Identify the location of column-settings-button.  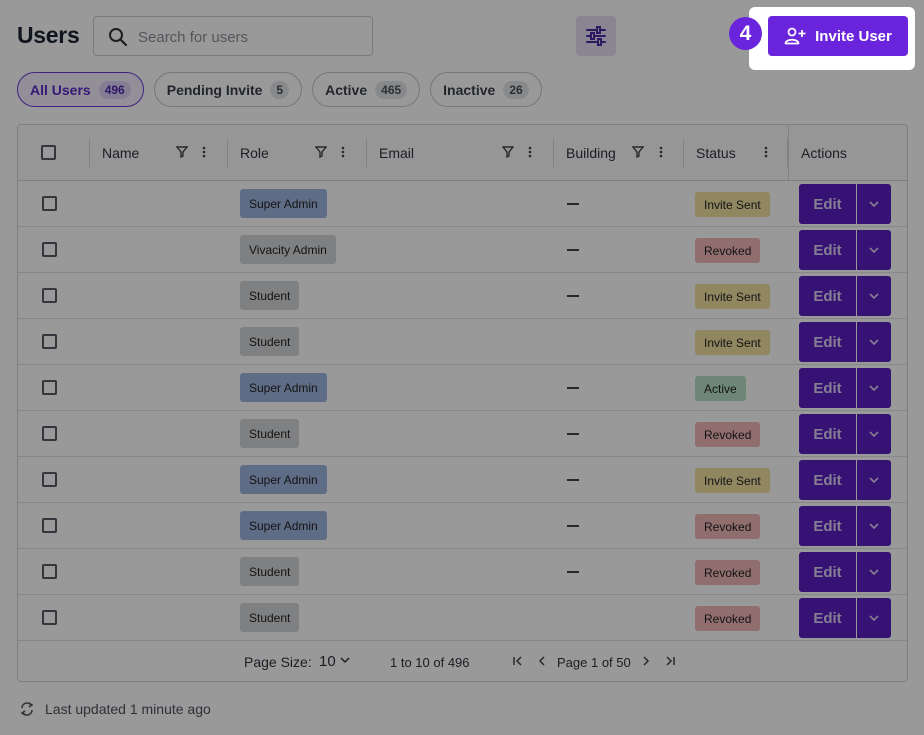
(596, 36).